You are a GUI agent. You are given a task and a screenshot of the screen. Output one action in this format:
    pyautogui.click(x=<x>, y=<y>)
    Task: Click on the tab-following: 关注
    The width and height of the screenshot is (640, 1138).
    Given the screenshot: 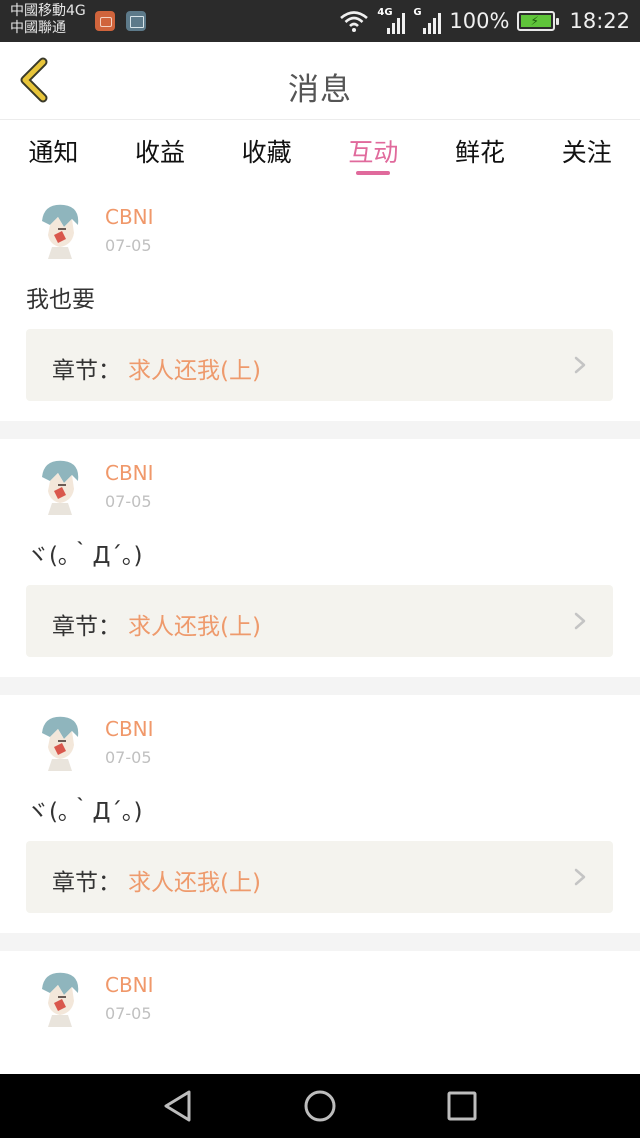 What is the action you would take?
    pyautogui.click(x=586, y=152)
    